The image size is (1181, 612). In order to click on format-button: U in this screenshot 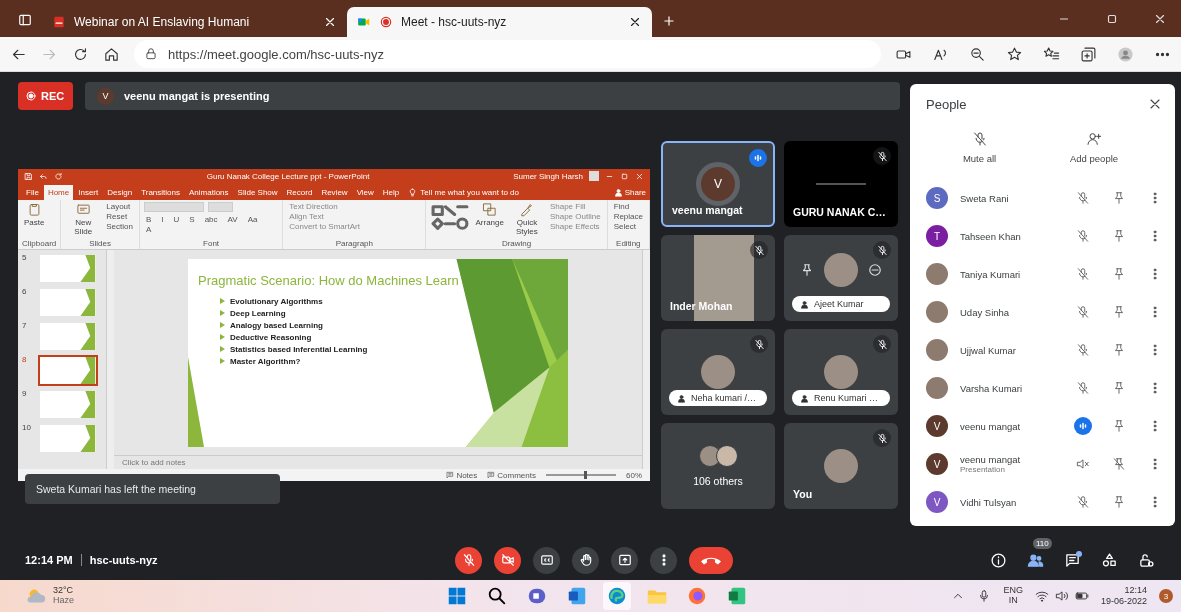, I will do `click(176, 219)`.